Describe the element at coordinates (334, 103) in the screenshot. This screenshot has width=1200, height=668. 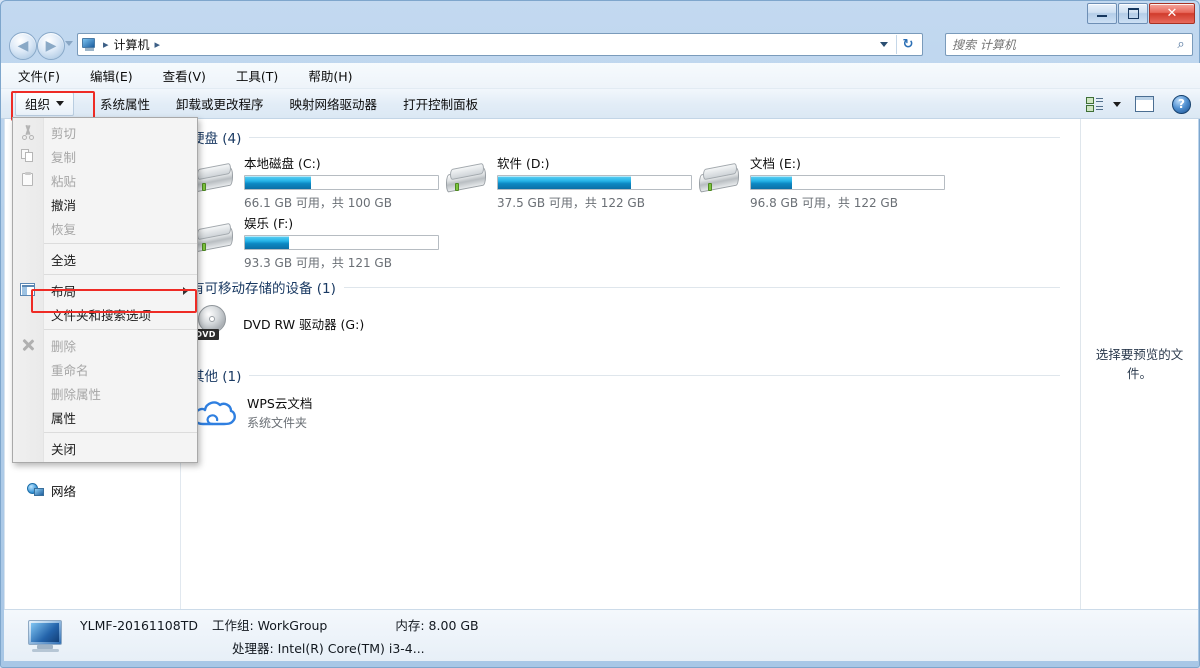
I see `toolbar-map-network-drive: 映射网络驱动器` at that location.